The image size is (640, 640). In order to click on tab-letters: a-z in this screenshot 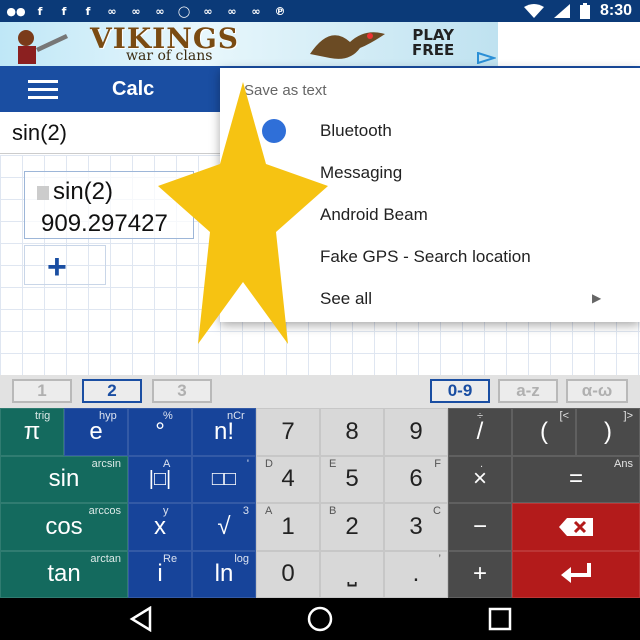, I will do `click(528, 391)`.